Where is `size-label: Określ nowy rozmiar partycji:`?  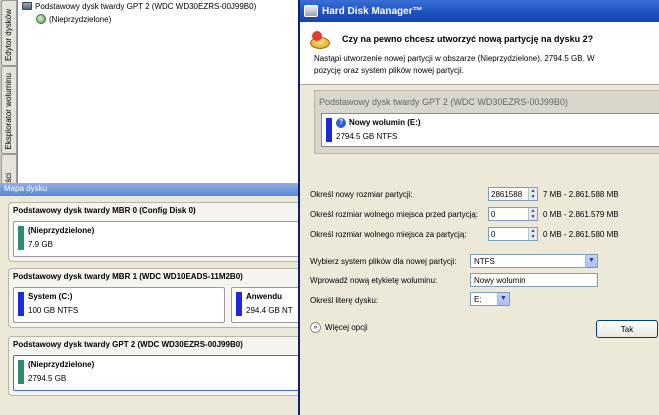
size-label: Określ nowy rozmiar partycji: is located at coordinates (361, 194).